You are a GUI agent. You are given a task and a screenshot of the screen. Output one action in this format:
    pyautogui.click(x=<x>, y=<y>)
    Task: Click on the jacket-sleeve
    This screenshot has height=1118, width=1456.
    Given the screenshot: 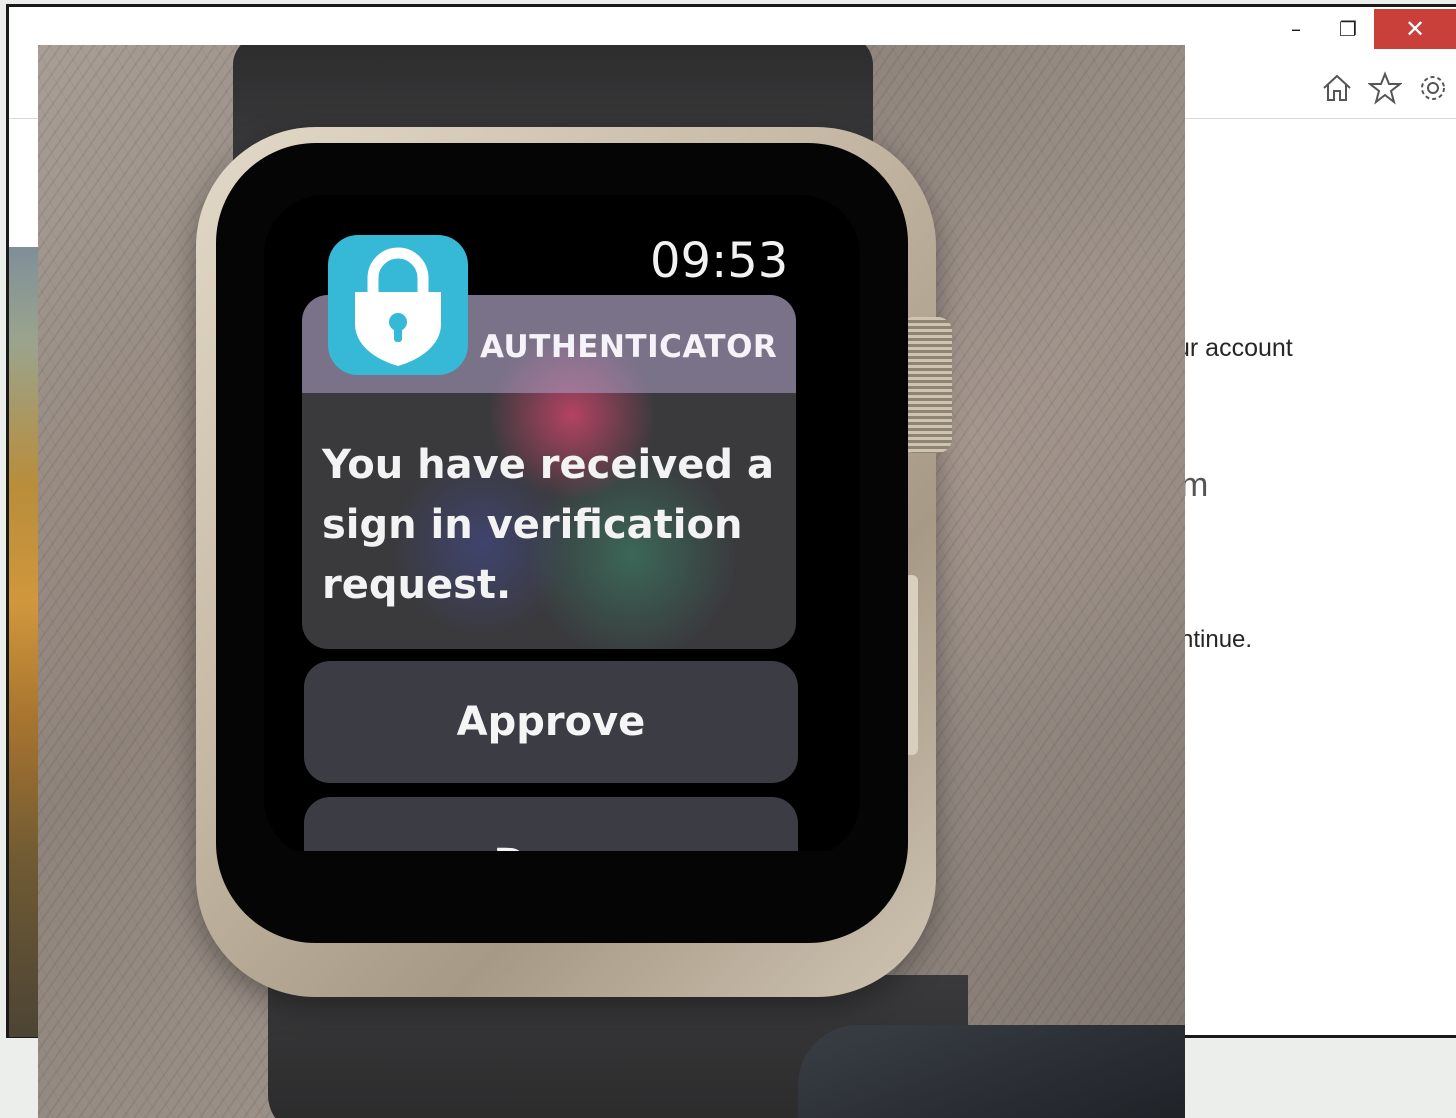 What is the action you would take?
    pyautogui.click(x=991, y=1071)
    